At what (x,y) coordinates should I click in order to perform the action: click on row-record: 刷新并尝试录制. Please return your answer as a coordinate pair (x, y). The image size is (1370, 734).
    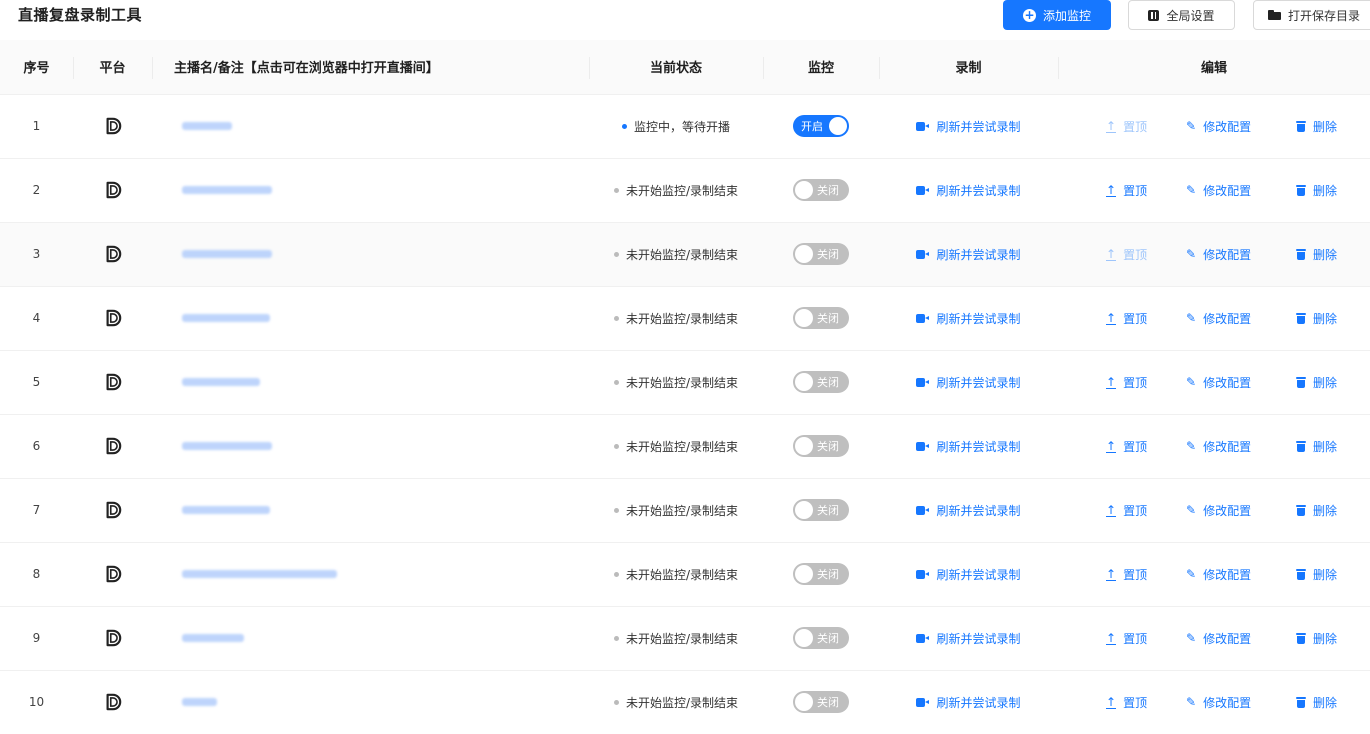
    Looking at the image, I should click on (968, 190).